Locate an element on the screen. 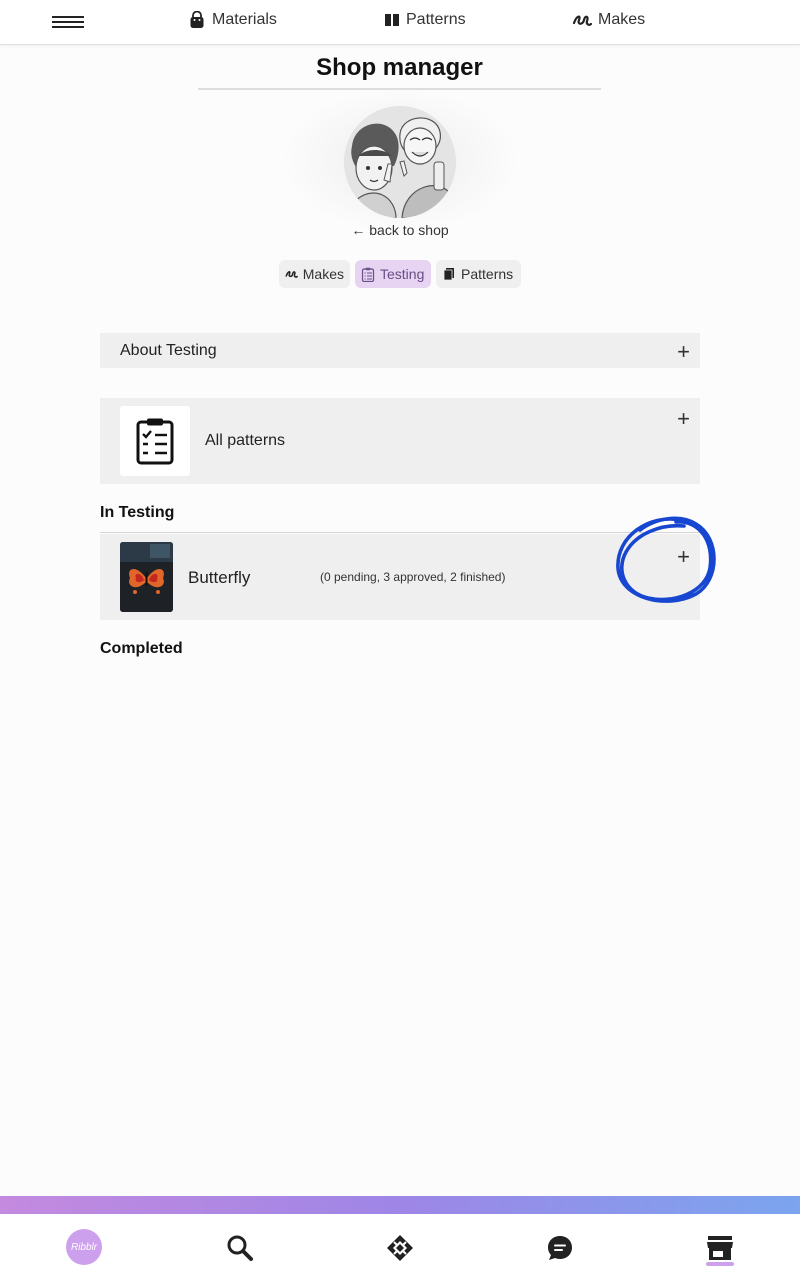 This screenshot has width=800, height=1280. tab-testing: Testing is located at coordinates (393, 274).